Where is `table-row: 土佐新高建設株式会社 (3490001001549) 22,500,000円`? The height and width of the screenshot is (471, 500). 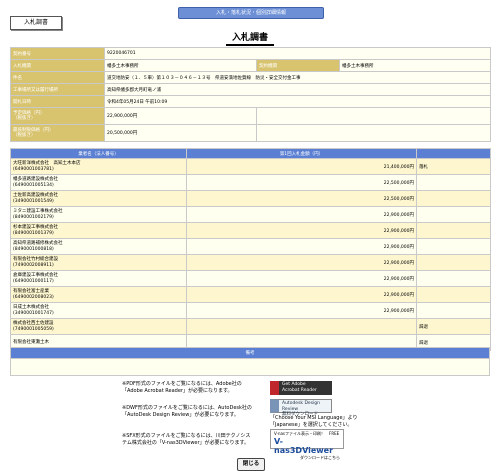
table-row: 土佐新高建設株式会社 (3490001001549) 22,500,000円 is located at coordinates (250, 198).